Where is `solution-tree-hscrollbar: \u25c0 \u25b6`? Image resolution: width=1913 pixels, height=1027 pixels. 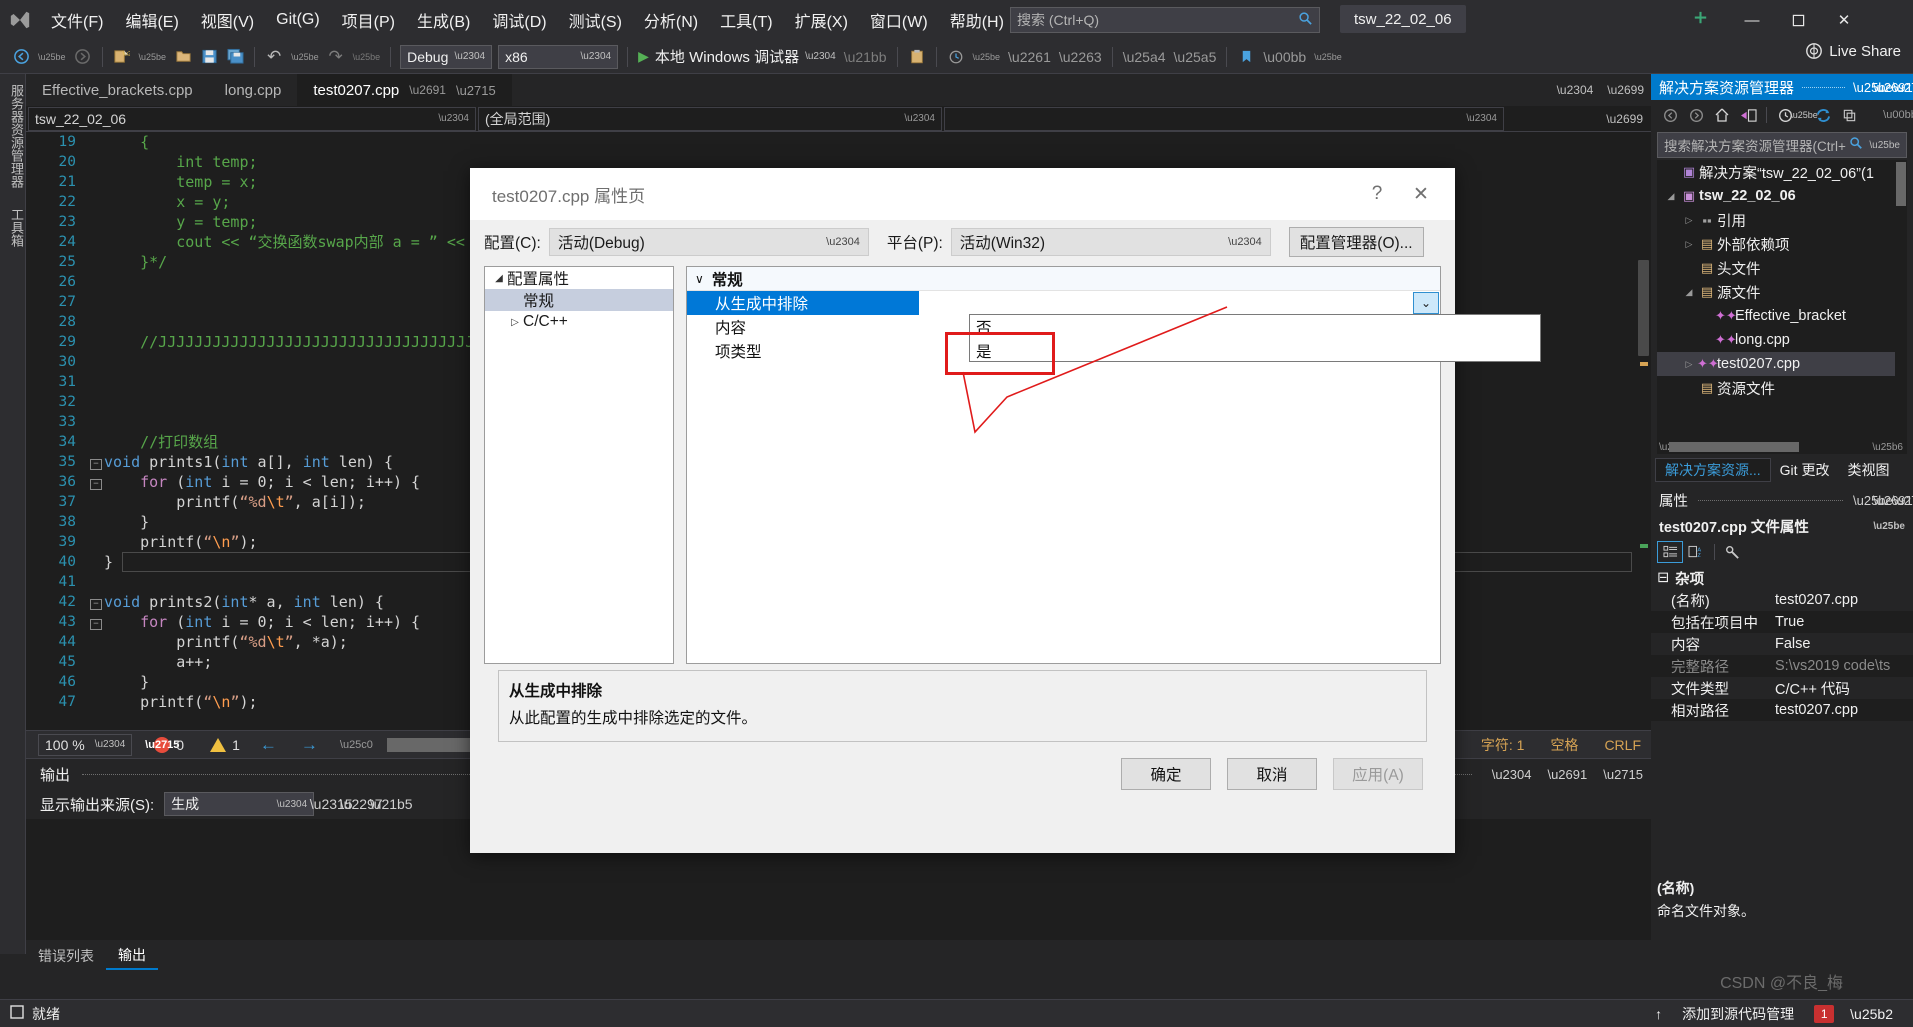 solution-tree-hscrollbar: \u25c0 \u25b6 is located at coordinates (1782, 447).